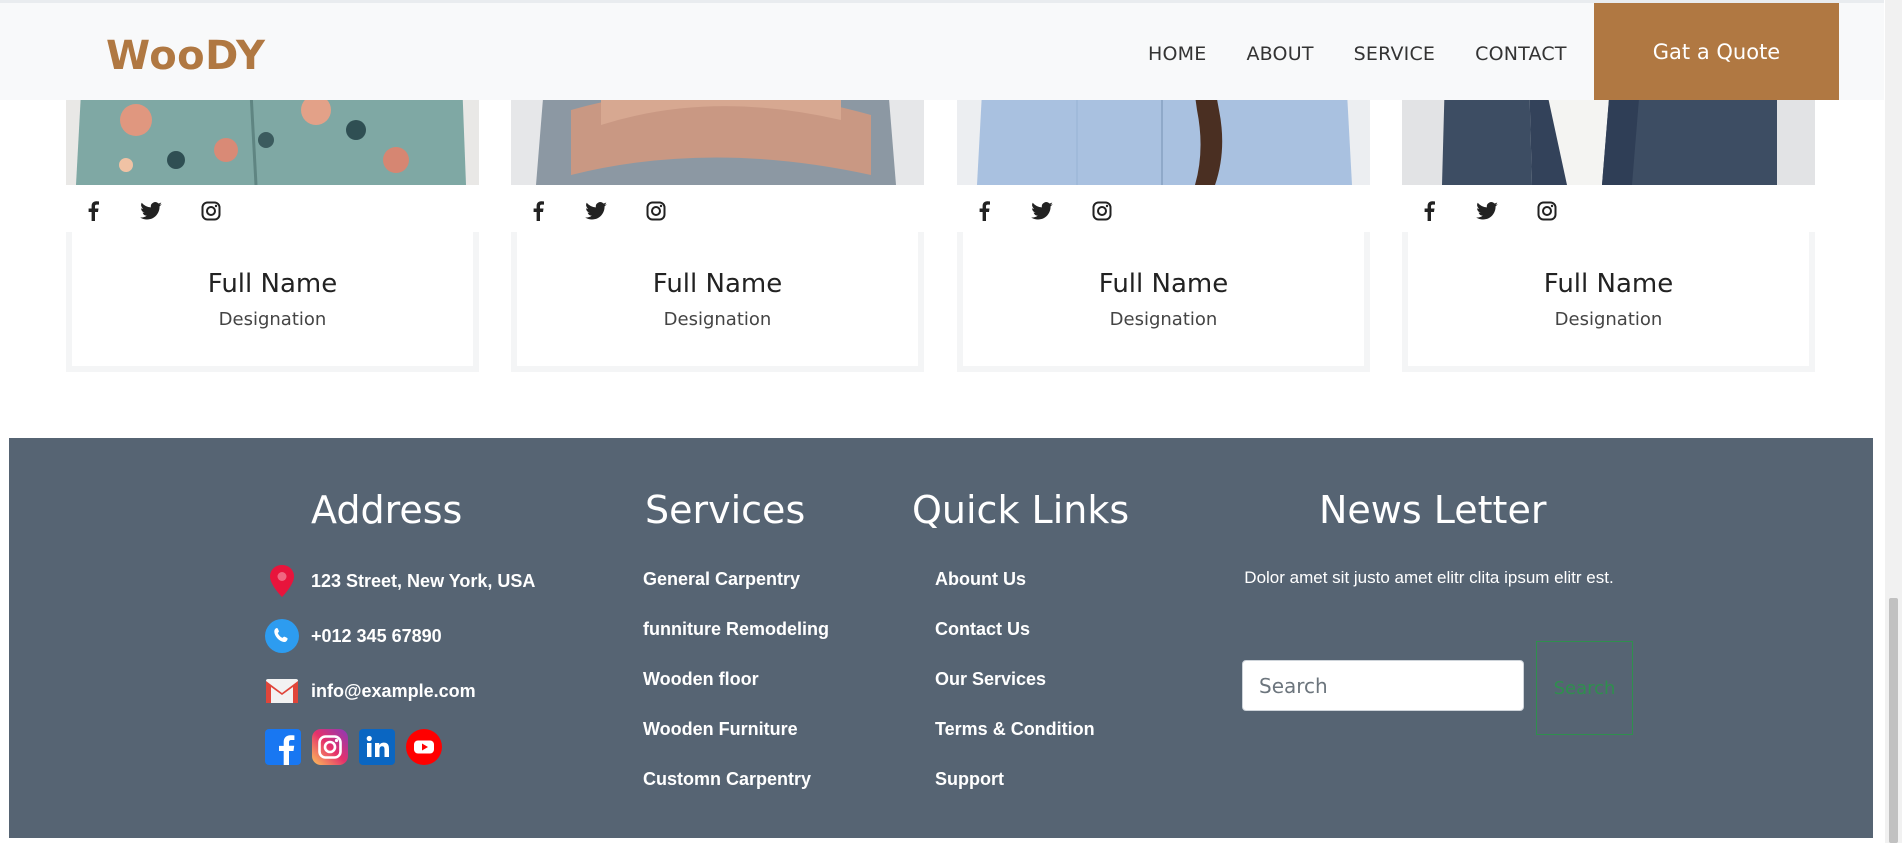  What do you see at coordinates (1521, 54) in the screenshot?
I see `nav-contact: CONTACT` at bounding box center [1521, 54].